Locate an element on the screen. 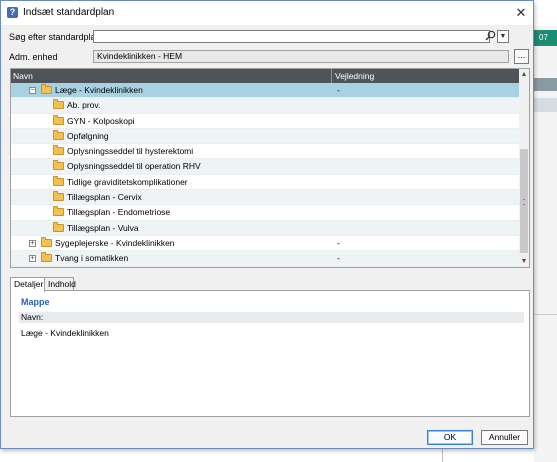 The image size is (557, 462). tree-folder-row: + Tvang i somatikken - is located at coordinates (265, 259).